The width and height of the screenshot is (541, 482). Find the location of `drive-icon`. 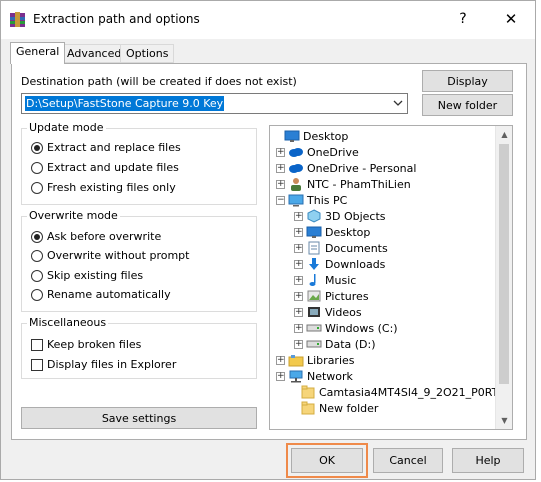

drive-icon is located at coordinates (314, 328).